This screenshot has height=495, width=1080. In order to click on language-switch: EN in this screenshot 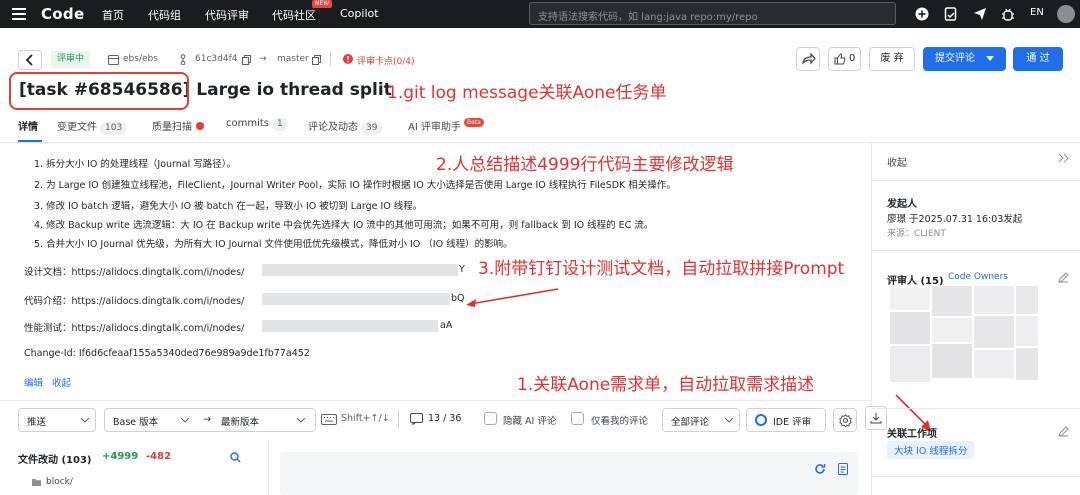, I will do `click(1037, 12)`.